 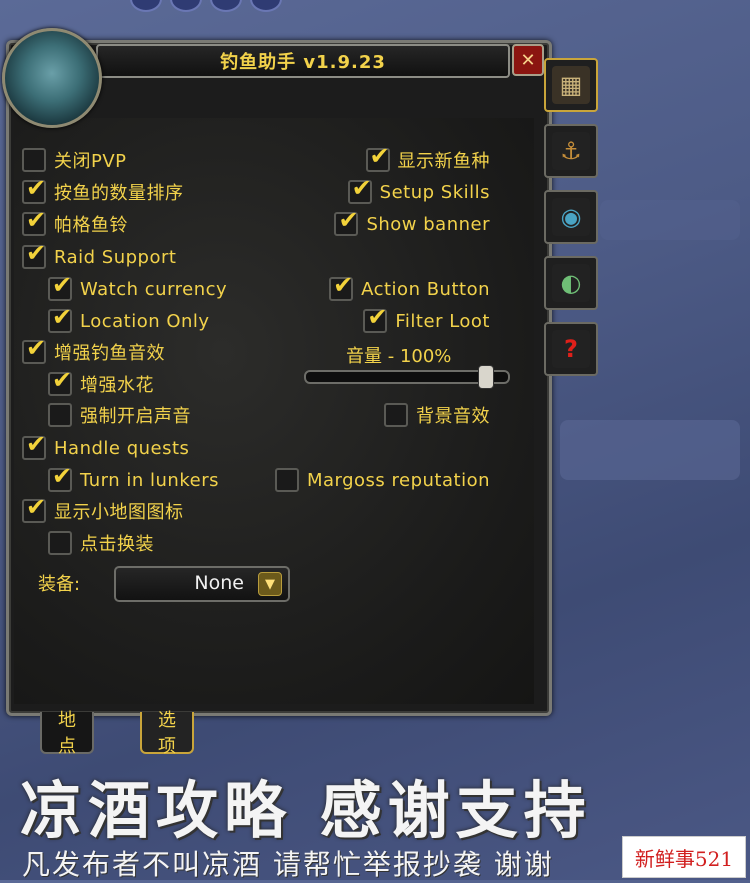 I want to click on left-option-11-checkbox: ✔, so click(x=34, y=509).